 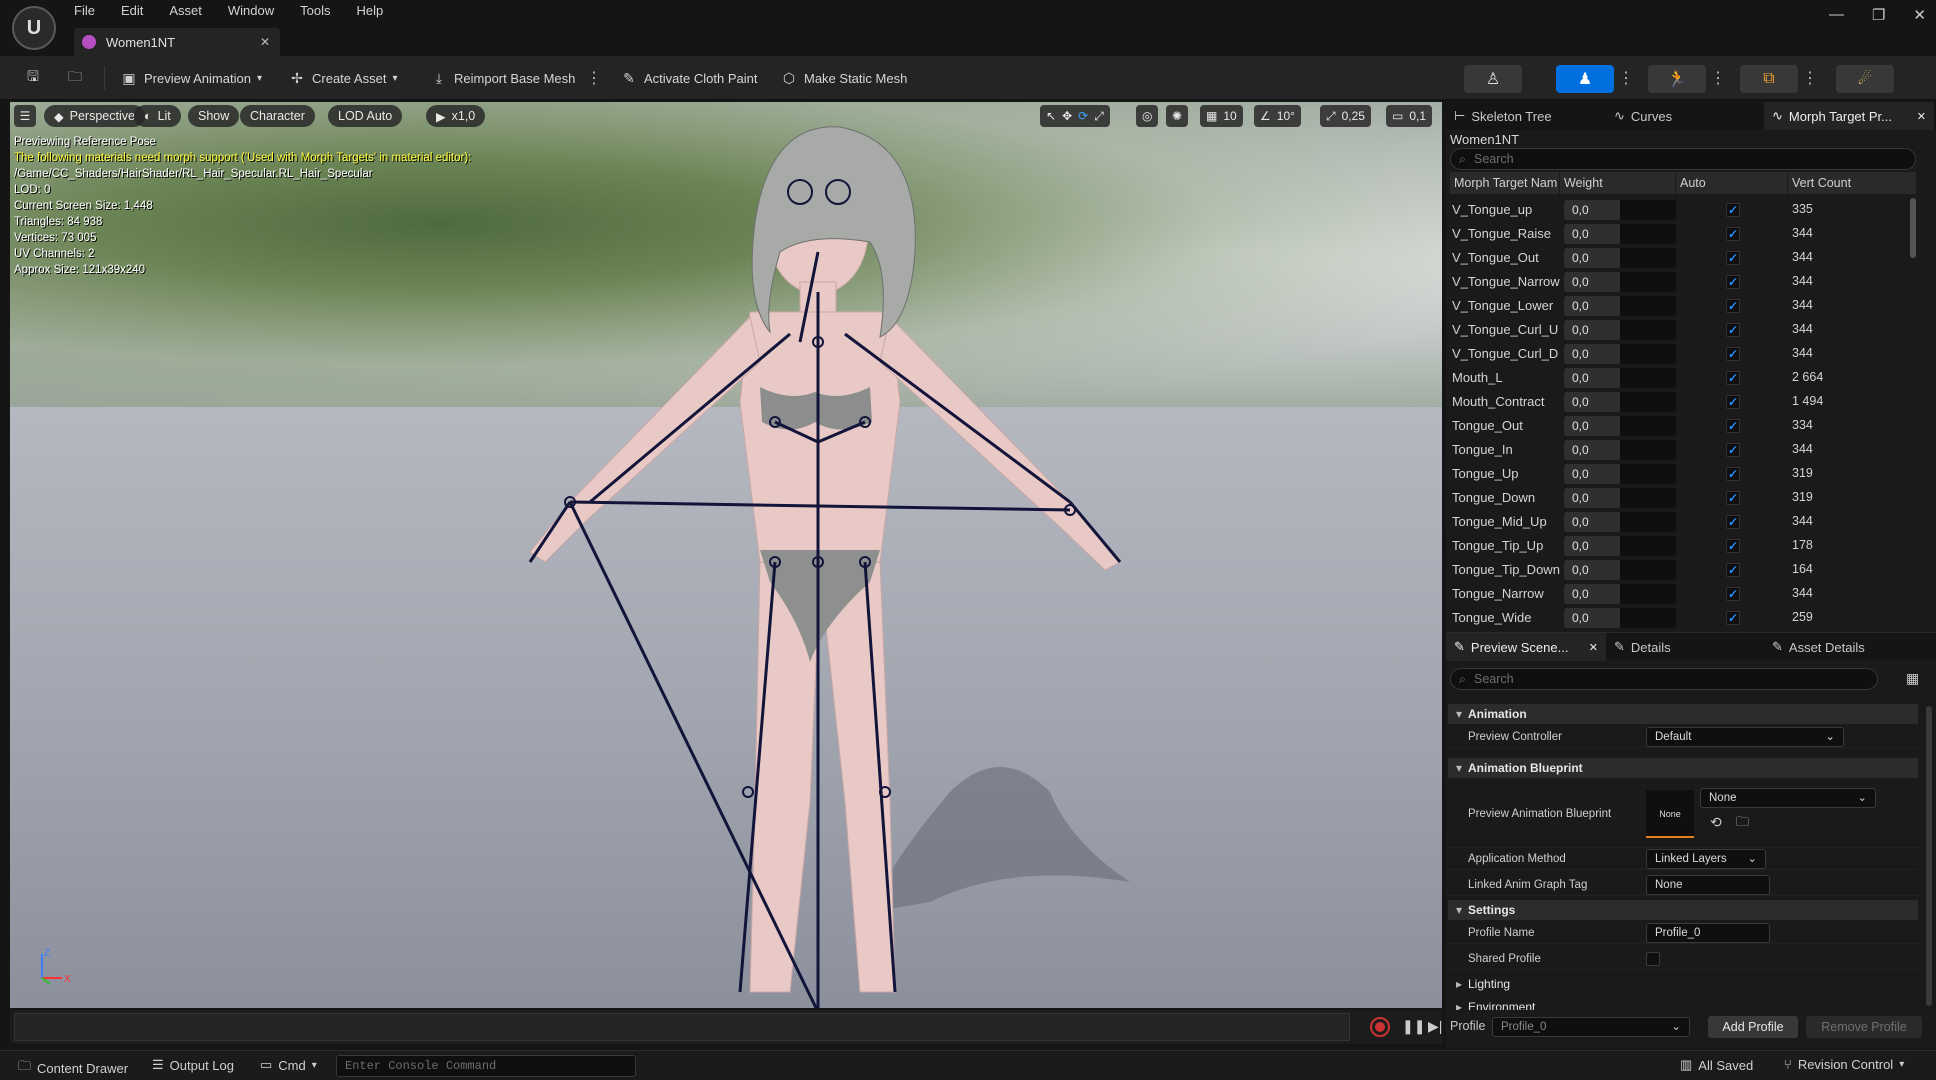 I want to click on tab-curves: ∿ Curves, so click(x=1643, y=116).